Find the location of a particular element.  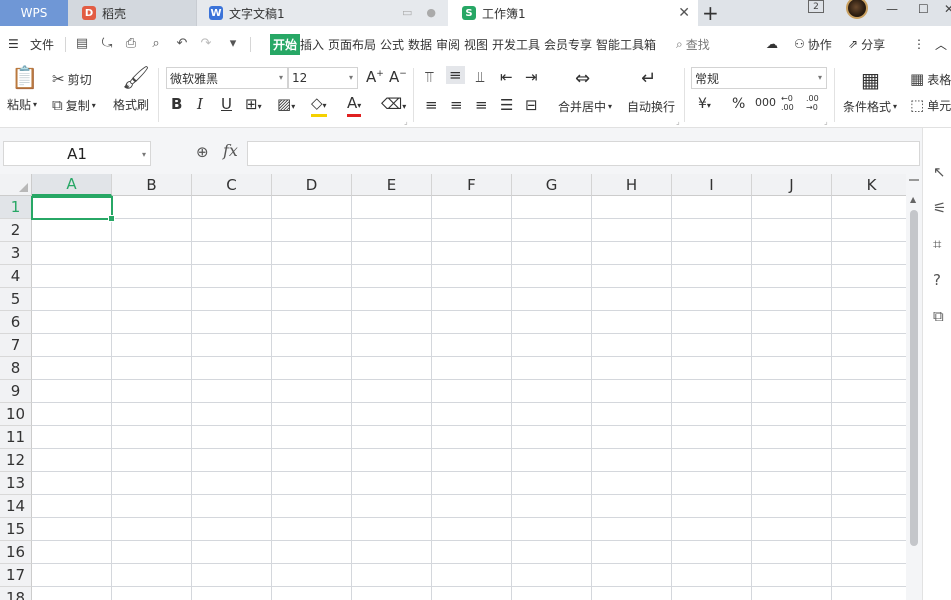

align-right-icon: ≡ is located at coordinates (481, 105).